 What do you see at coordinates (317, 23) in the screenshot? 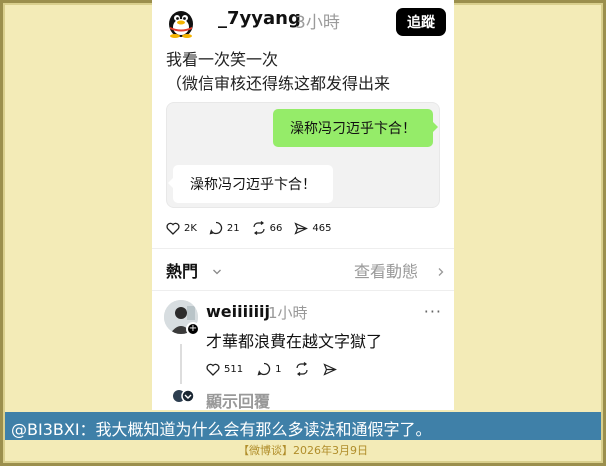
I see `post-time: 3小時` at bounding box center [317, 23].